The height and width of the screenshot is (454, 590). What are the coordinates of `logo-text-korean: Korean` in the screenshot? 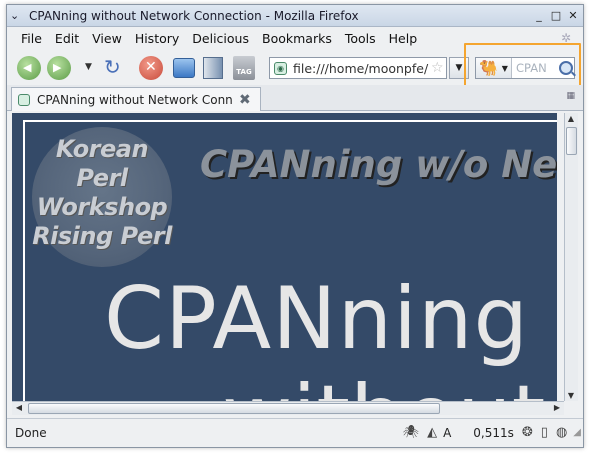 It's located at (102, 149).